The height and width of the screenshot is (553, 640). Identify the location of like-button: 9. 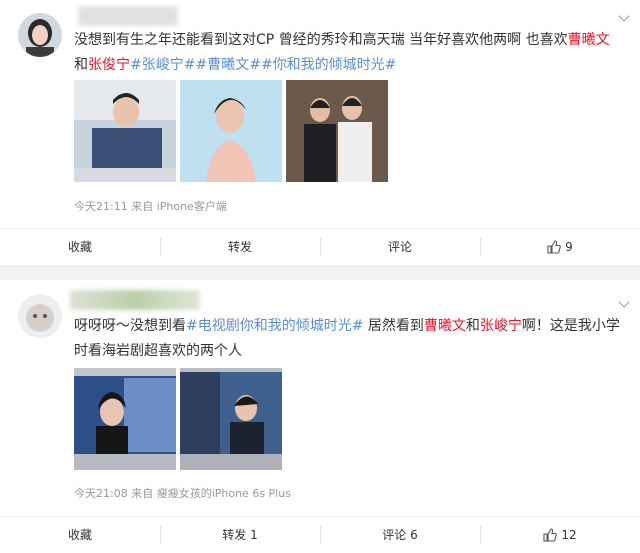
(560, 246).